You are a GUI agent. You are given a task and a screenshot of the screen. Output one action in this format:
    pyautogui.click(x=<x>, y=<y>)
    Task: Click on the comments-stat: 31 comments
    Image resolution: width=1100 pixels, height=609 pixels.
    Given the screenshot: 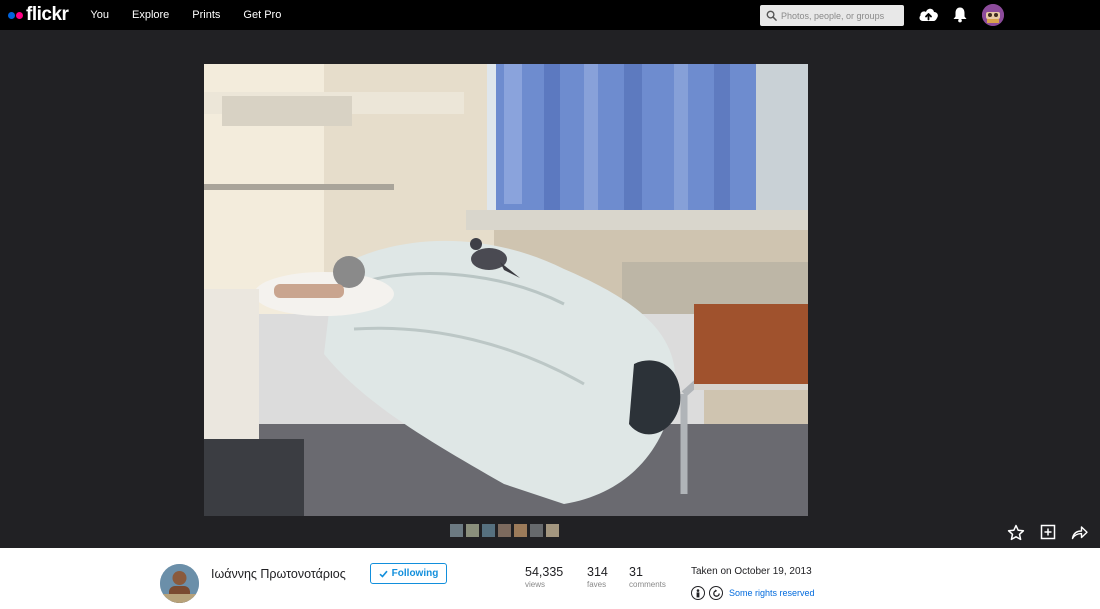 What is the action you would take?
    pyautogui.click(x=647, y=577)
    